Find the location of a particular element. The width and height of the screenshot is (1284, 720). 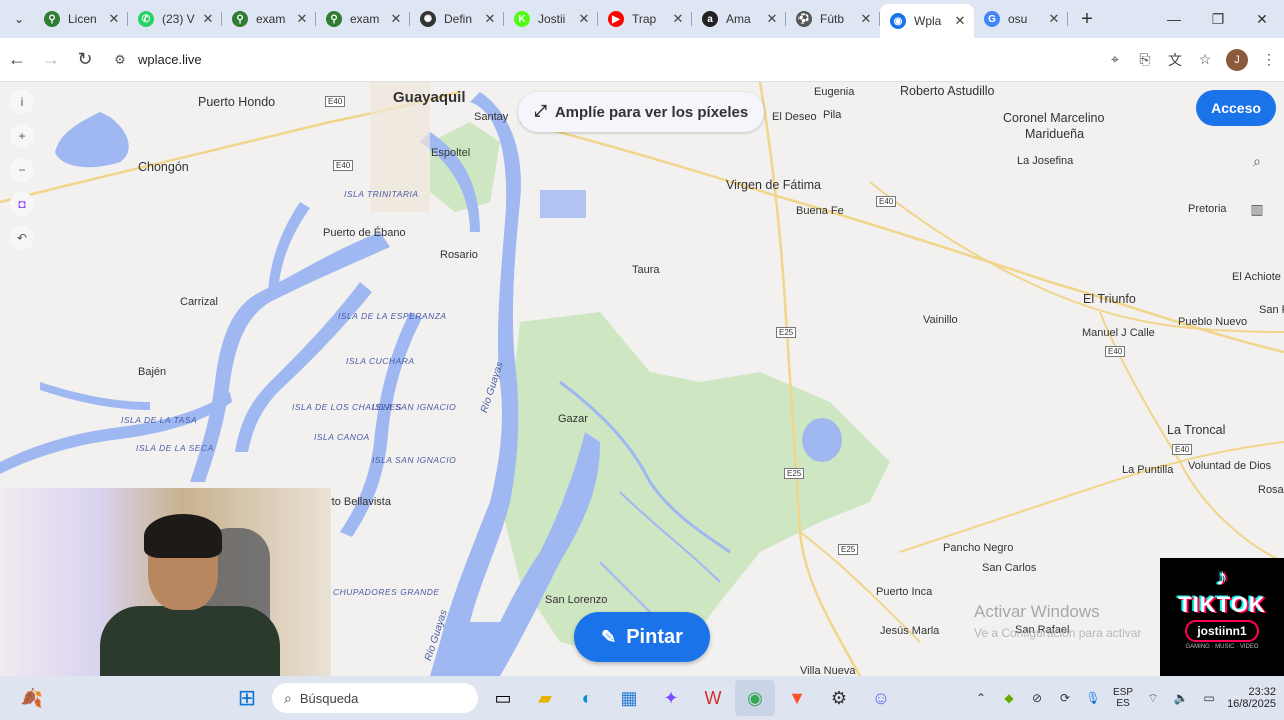

globe-icon: ◉ is located at coordinates (898, 21).